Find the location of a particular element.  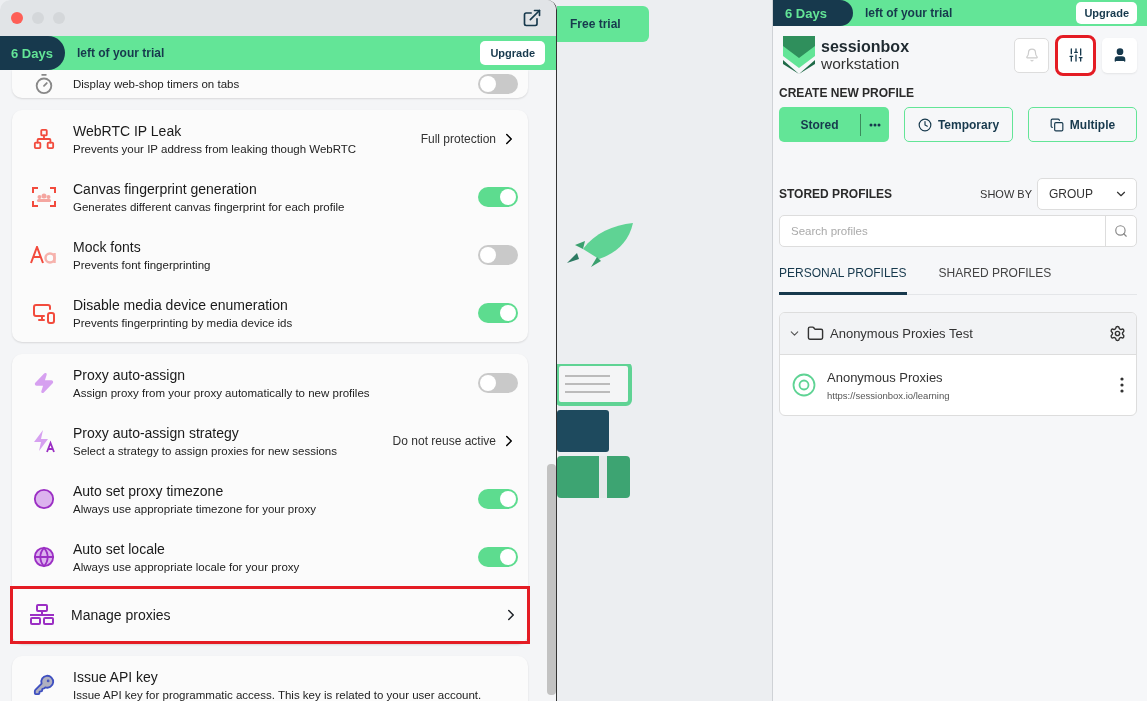

setting-title: Mock fonts is located at coordinates (107, 247).